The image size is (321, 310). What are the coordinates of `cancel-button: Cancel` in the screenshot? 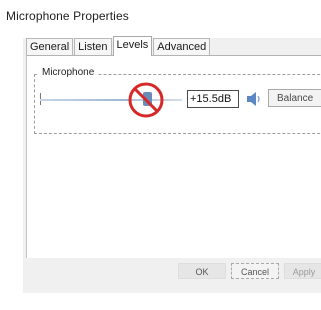 It's located at (255, 271).